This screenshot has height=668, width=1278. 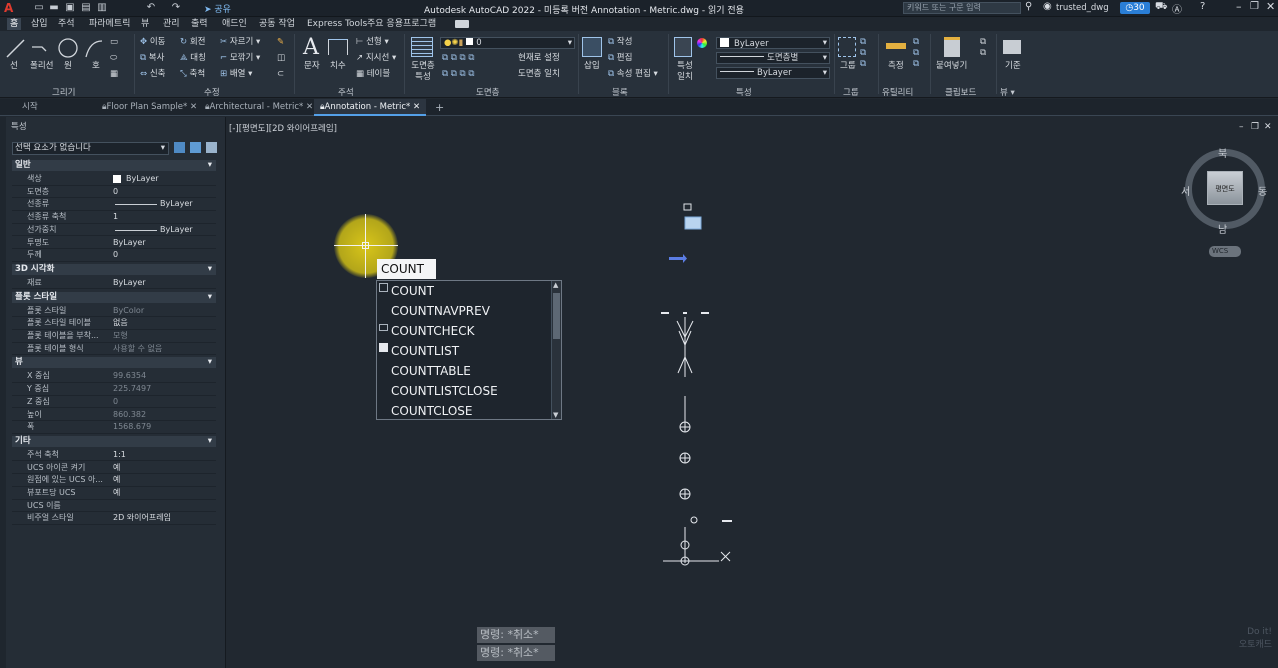 I want to click on array-tool: ⊞ 배열 ▾, so click(x=236, y=74).